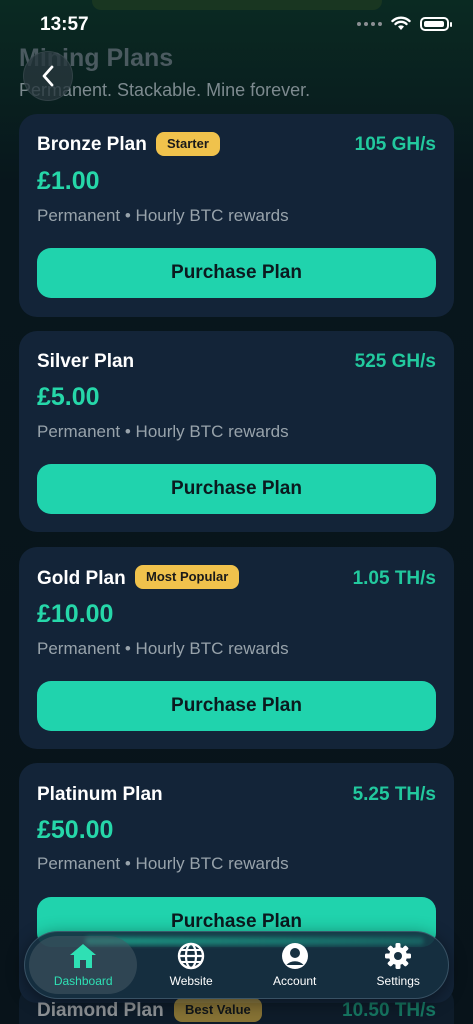 The image size is (473, 1024). Describe the element at coordinates (401, 23) in the screenshot. I see `wifi-icon` at that location.